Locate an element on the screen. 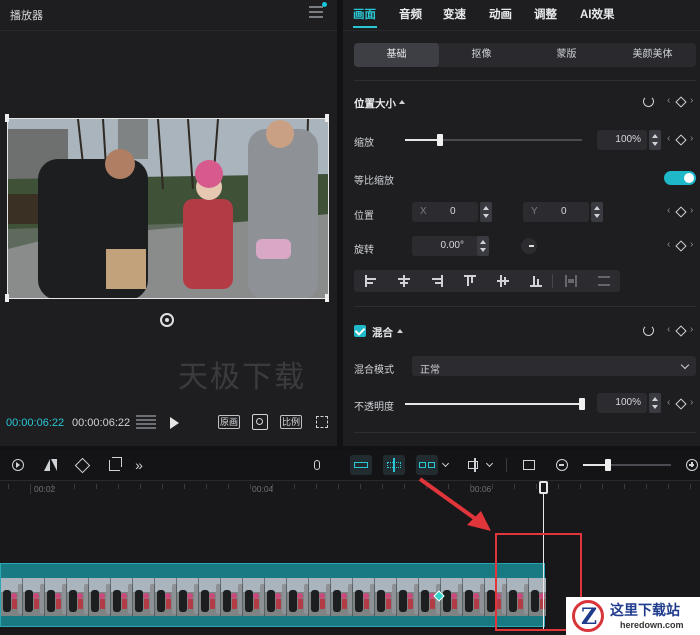  ratio-button: 比例 is located at coordinates (291, 422).